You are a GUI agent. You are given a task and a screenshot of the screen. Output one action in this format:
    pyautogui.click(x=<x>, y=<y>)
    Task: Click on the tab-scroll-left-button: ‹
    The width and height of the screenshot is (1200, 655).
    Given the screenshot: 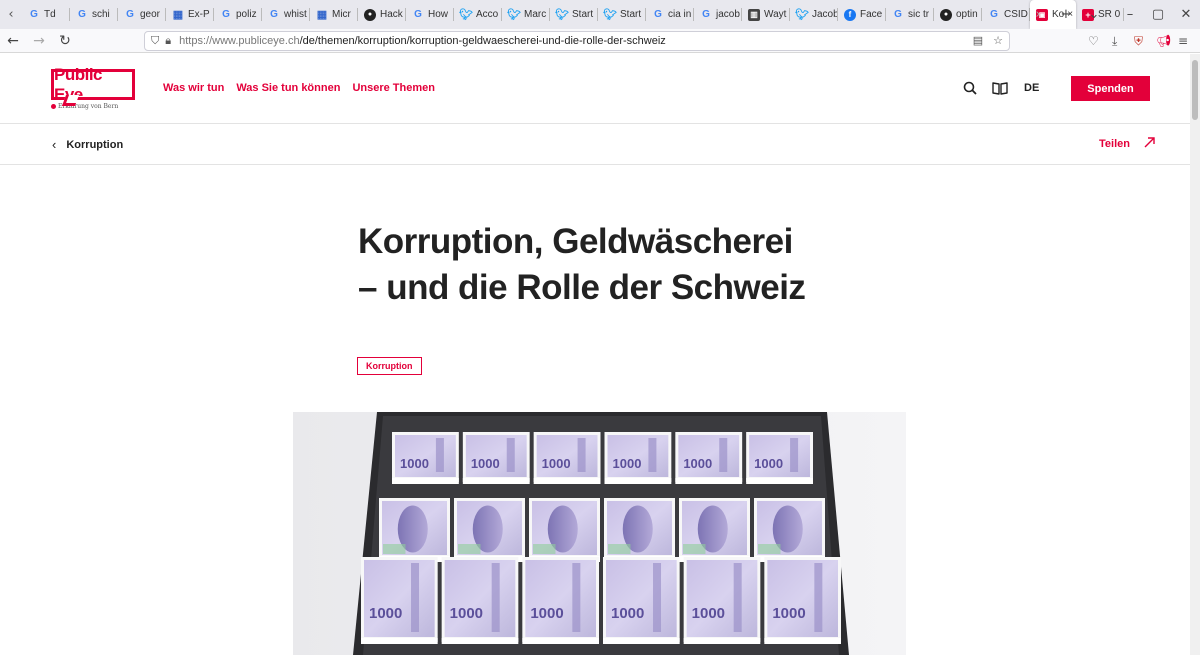 What is the action you would take?
    pyautogui.click(x=11, y=14)
    